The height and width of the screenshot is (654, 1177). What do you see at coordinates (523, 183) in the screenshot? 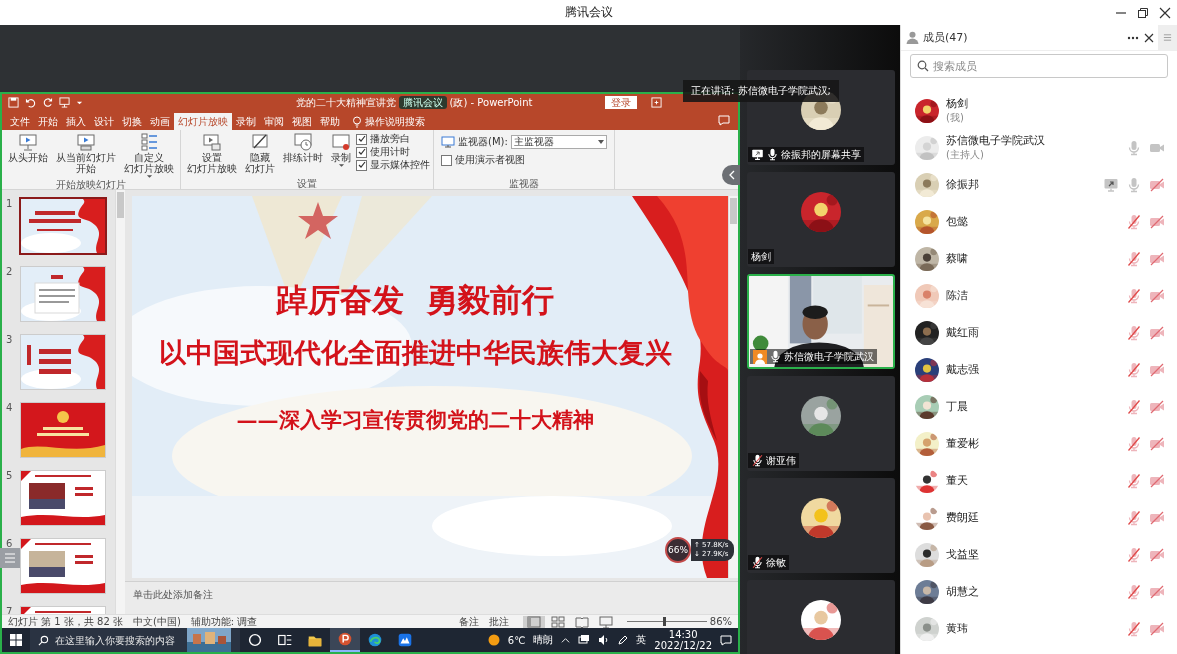
I see `group-label: 监视器` at bounding box center [523, 183].